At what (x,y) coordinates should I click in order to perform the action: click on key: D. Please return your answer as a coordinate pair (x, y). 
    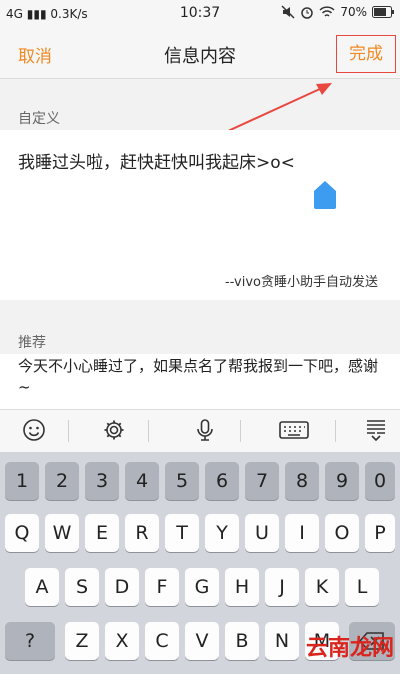
    Looking at the image, I should click on (122, 587).